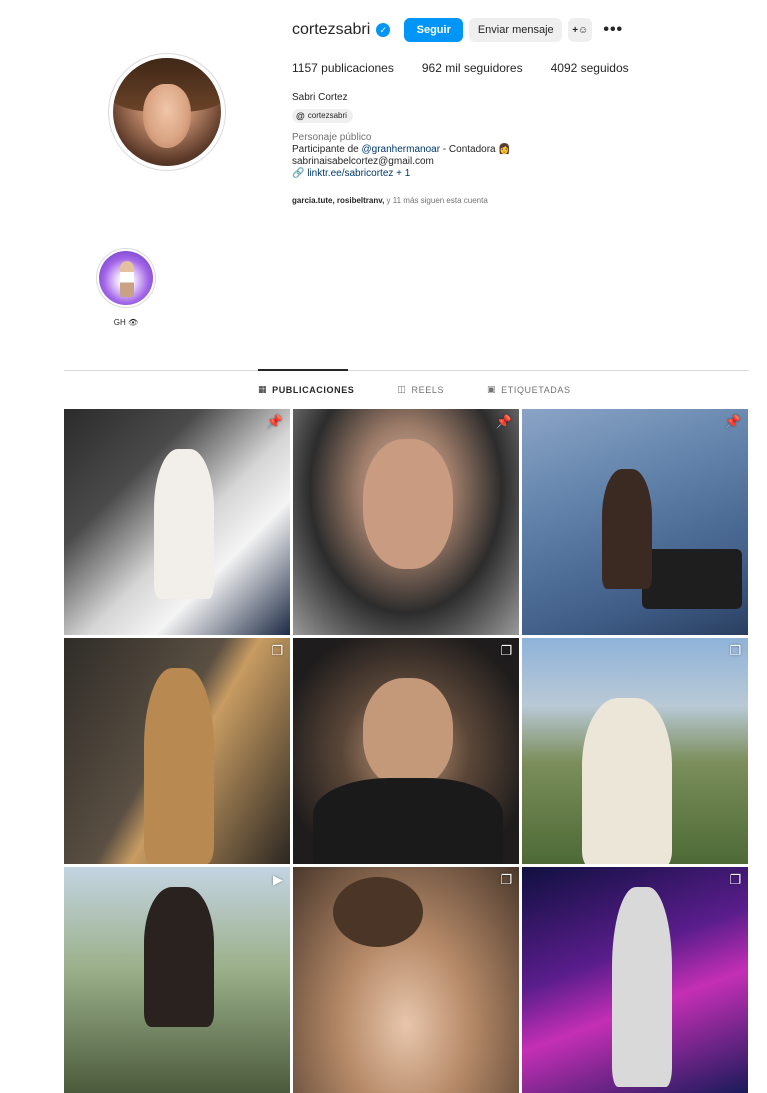 This screenshot has width=767, height=1093. What do you see at coordinates (613, 30) in the screenshot?
I see `more-options-button: •••` at bounding box center [613, 30].